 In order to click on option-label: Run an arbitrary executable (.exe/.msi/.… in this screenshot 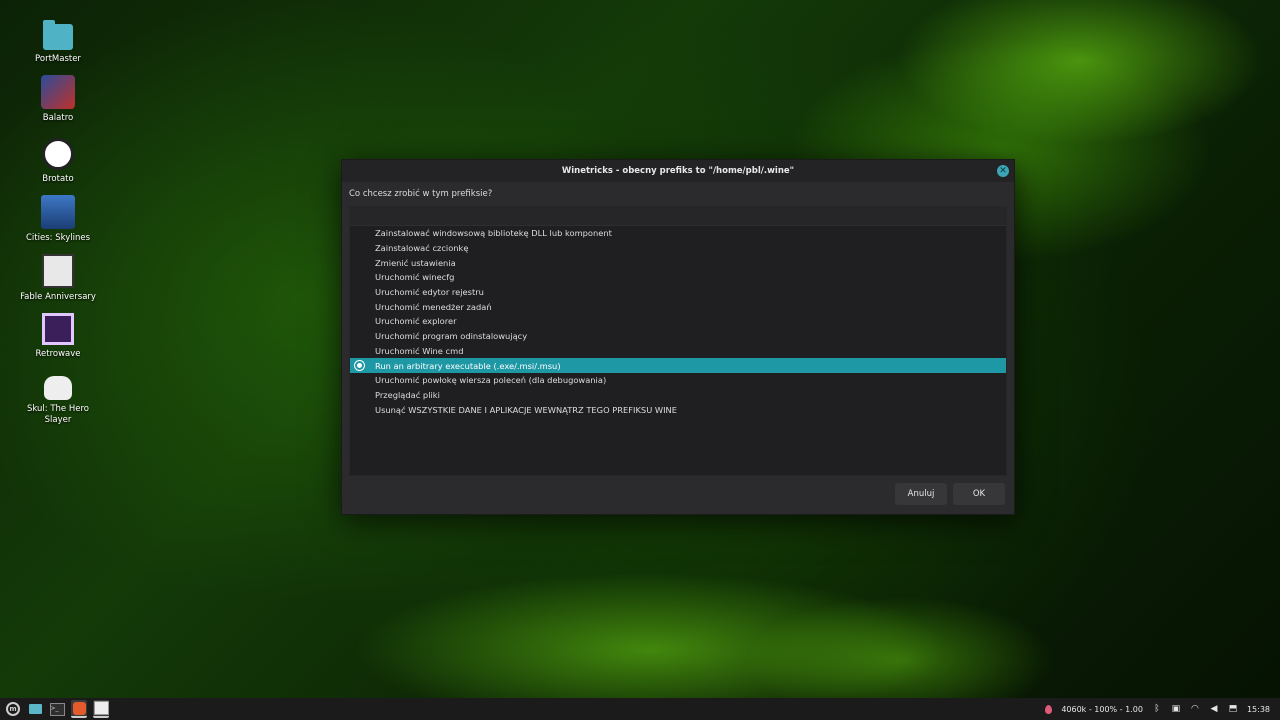, I will do `click(468, 365)`.